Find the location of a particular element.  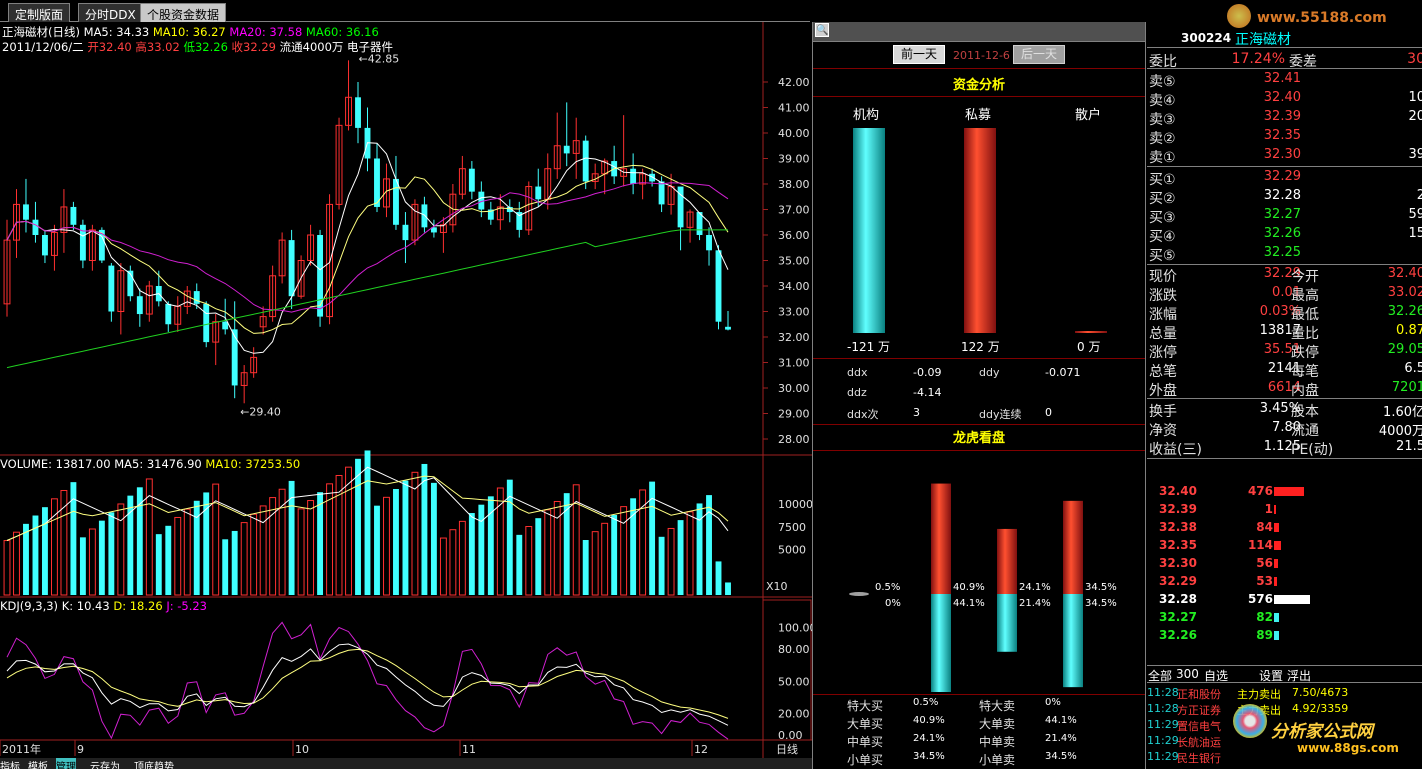

search-icon: 🔍 is located at coordinates (822, 30).